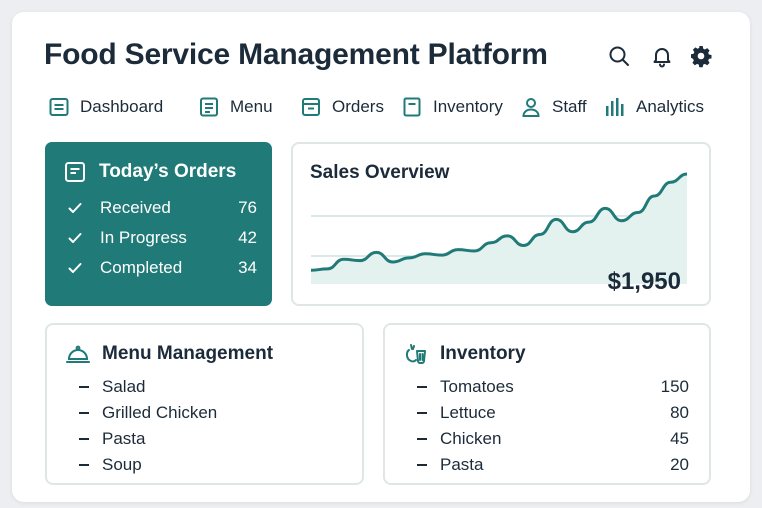  What do you see at coordinates (247, 207) in the screenshot?
I see `status-count: 76` at bounding box center [247, 207].